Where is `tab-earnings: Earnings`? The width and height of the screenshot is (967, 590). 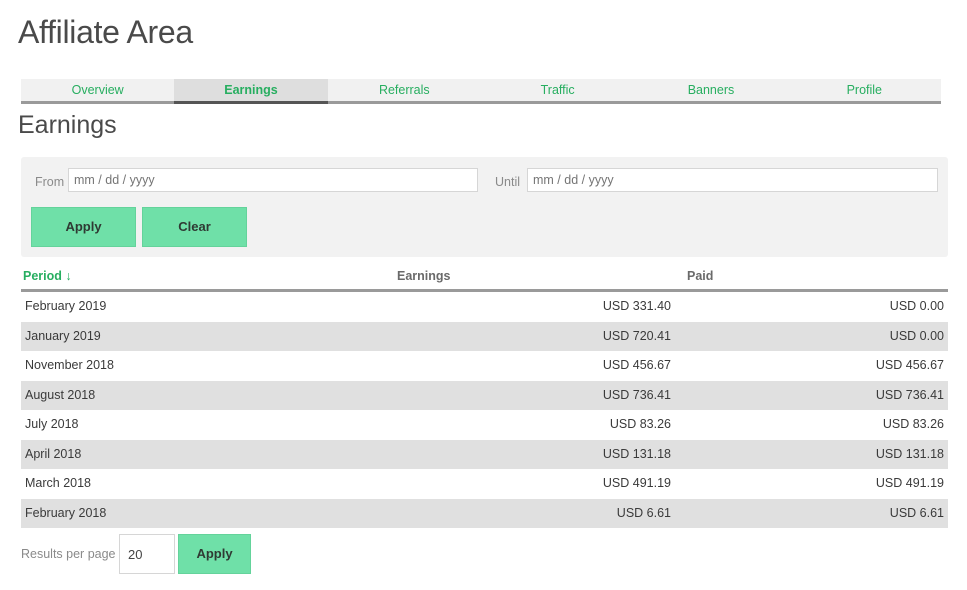
tab-earnings: Earnings is located at coordinates (251, 91).